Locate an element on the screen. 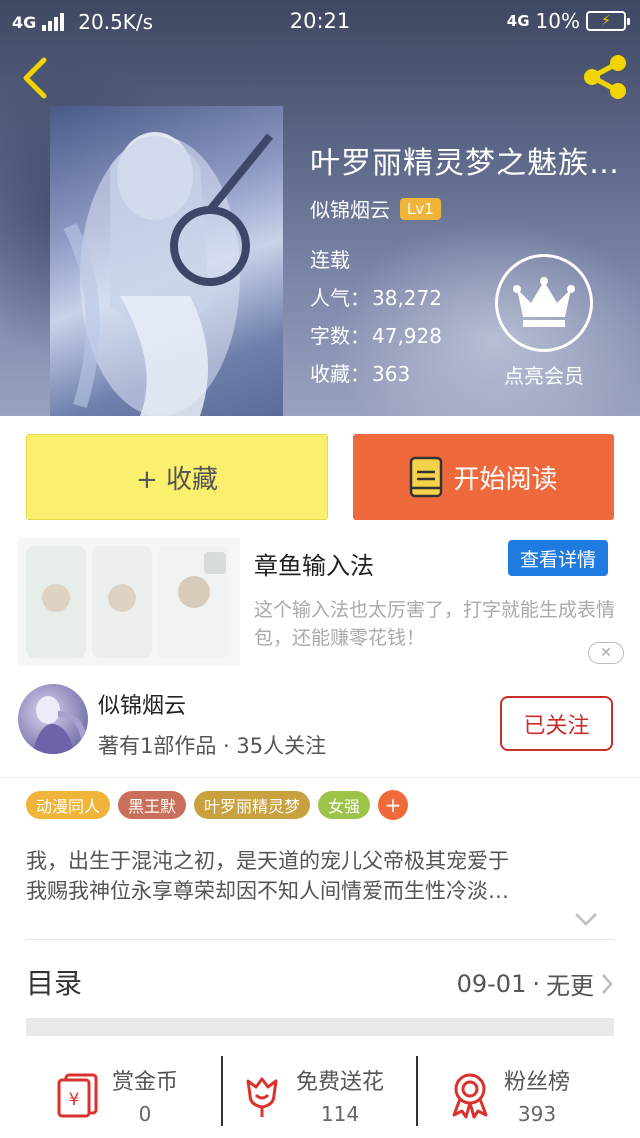  favorites-stat: 收藏： 363 is located at coordinates (360, 372).